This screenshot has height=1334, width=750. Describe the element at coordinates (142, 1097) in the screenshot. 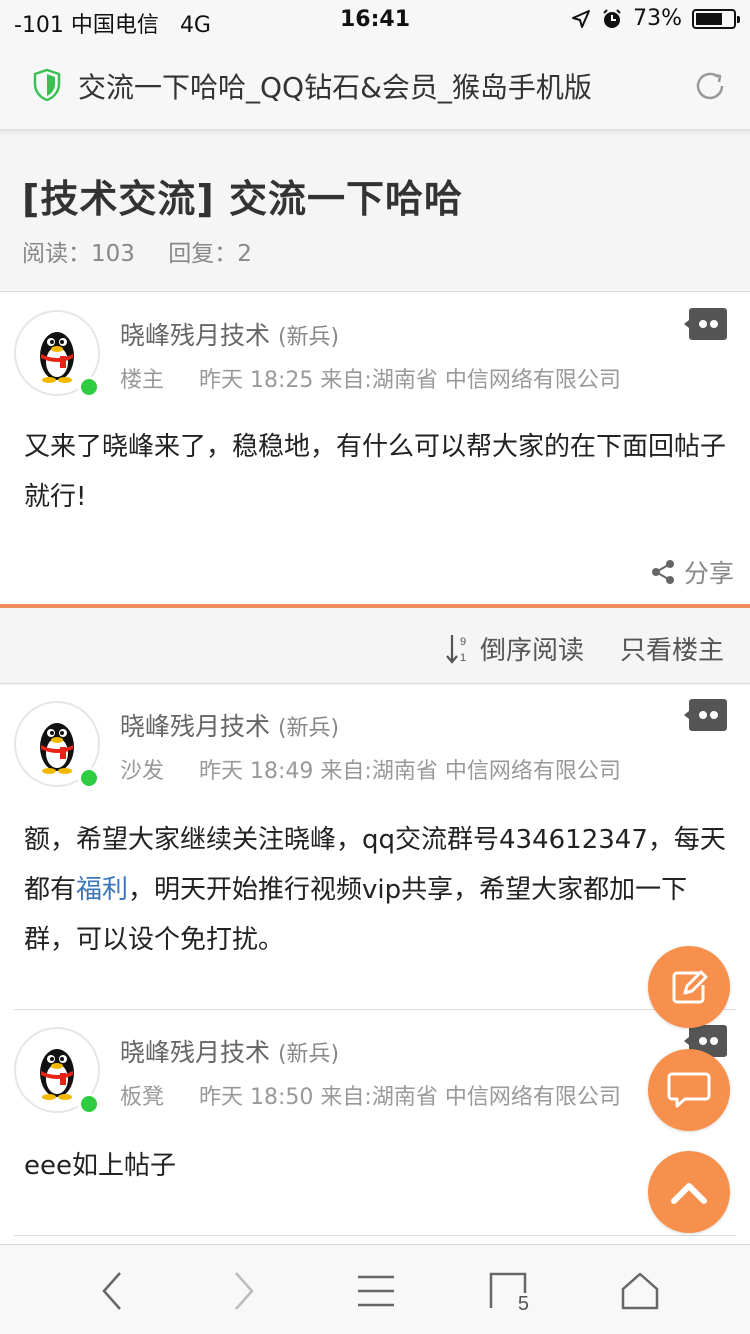

I see `floor-label: 板凳` at that location.